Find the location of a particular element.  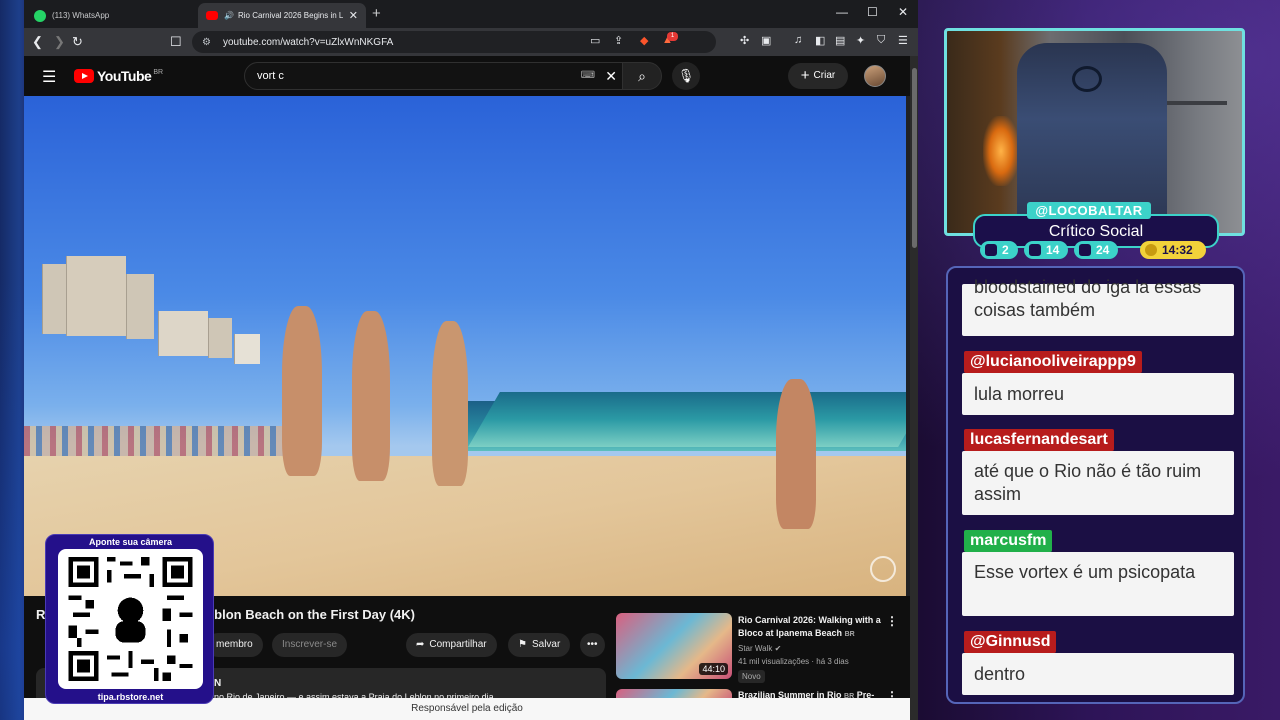

stat-value: 14:32 is located at coordinates (1177, 250).